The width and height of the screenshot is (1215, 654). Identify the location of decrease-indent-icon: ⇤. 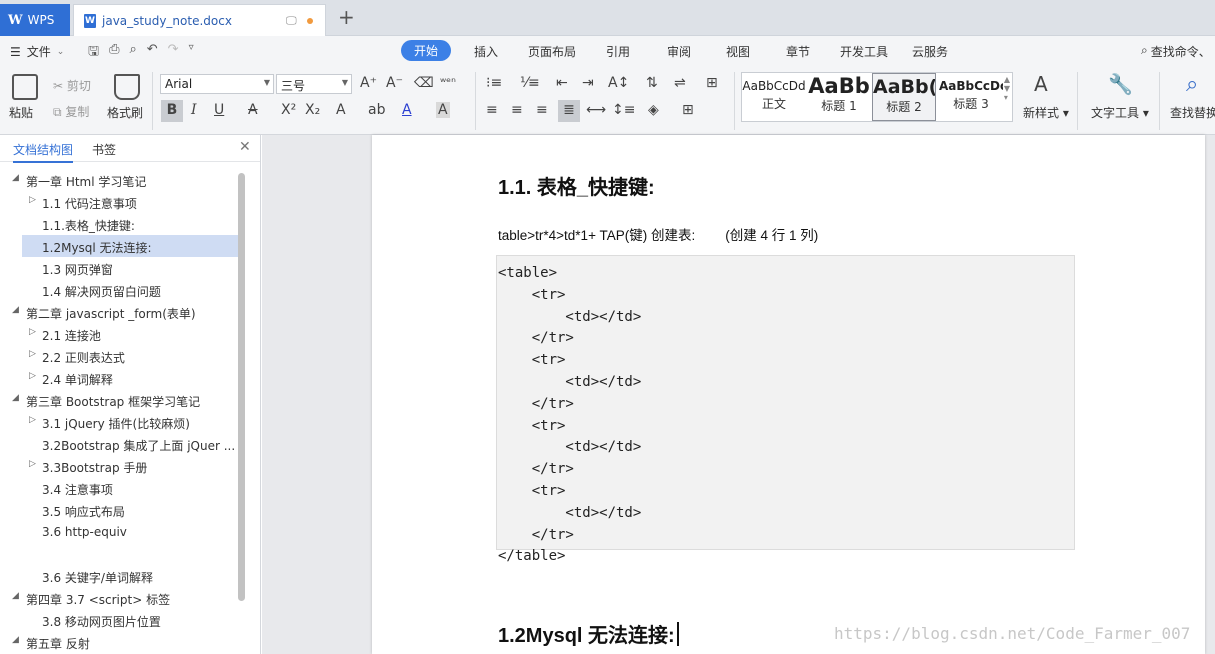
(562, 83).